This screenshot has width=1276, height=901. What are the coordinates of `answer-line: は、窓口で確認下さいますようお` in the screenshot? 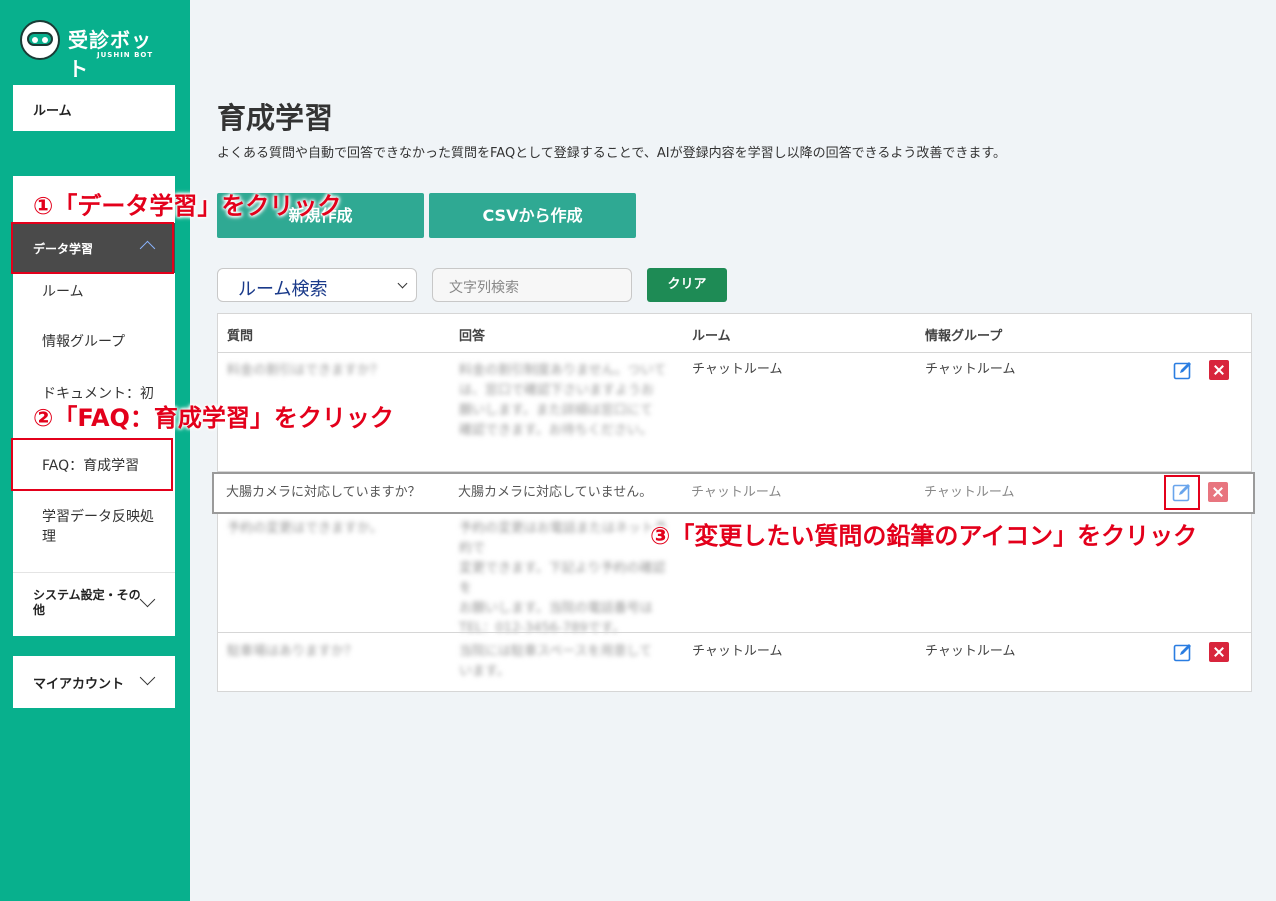 It's located at (557, 390).